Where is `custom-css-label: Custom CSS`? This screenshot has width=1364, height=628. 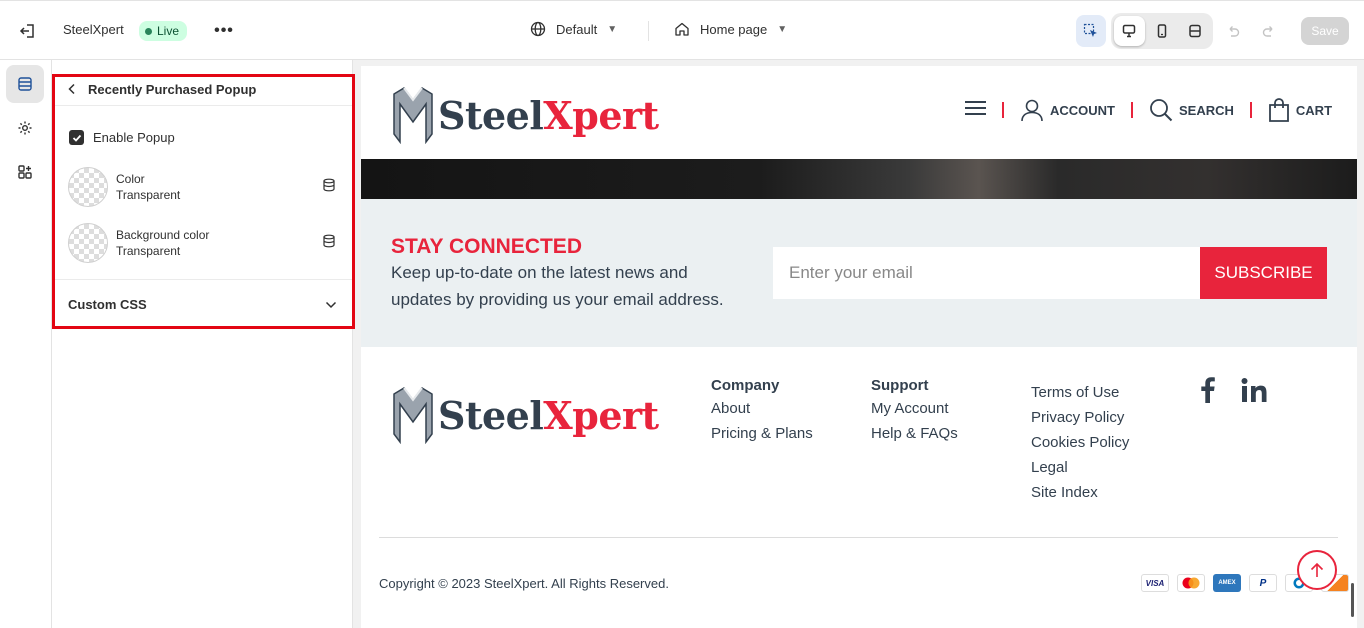
custom-css-label: Custom CSS is located at coordinates (107, 304).